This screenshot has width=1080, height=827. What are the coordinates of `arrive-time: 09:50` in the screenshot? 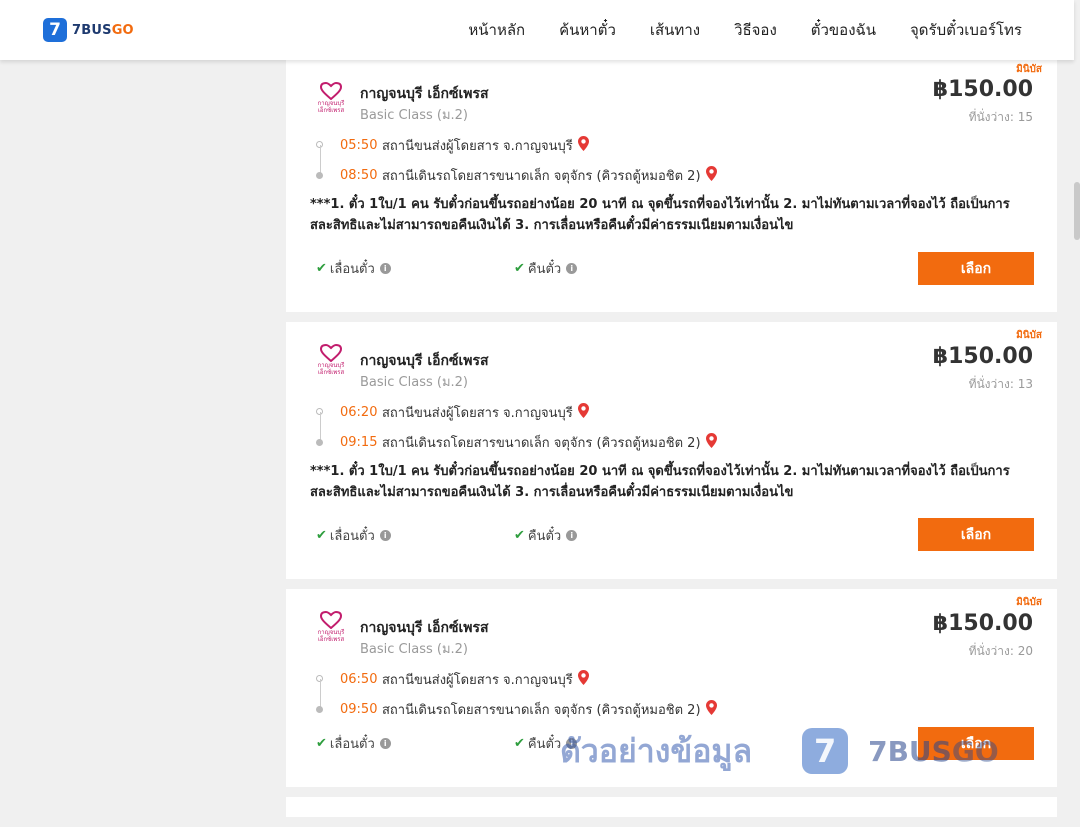 It's located at (359, 709).